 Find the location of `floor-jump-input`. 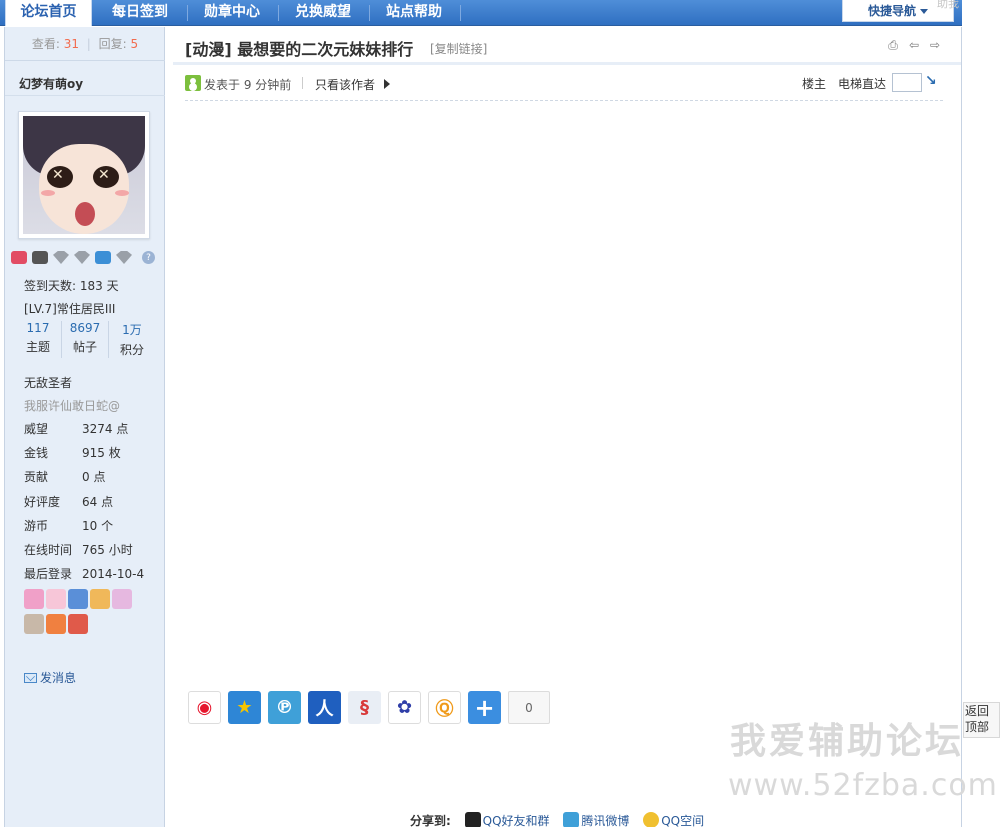

floor-jump-input is located at coordinates (907, 82).